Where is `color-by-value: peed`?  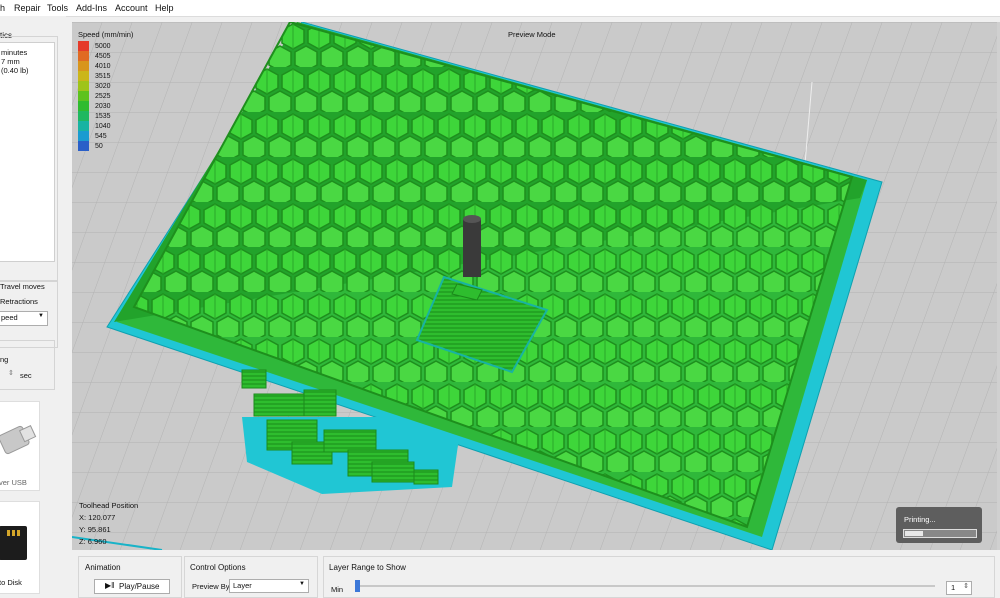 color-by-value: peed is located at coordinates (9, 317).